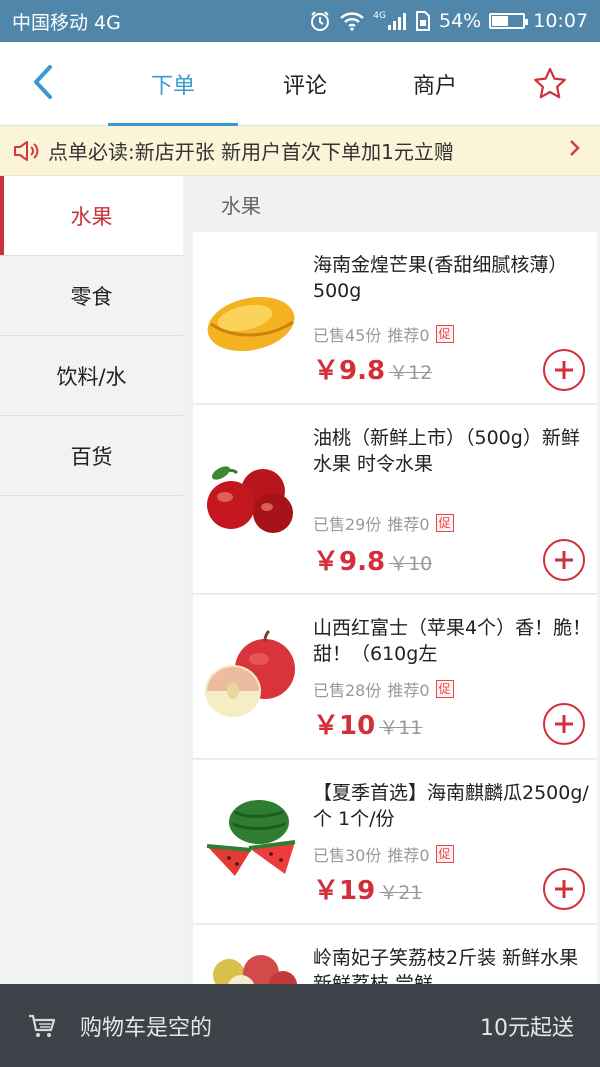 This screenshot has width=600, height=1067. What do you see at coordinates (379, 16) in the screenshot?
I see `network-type-label: 4G` at bounding box center [379, 16].